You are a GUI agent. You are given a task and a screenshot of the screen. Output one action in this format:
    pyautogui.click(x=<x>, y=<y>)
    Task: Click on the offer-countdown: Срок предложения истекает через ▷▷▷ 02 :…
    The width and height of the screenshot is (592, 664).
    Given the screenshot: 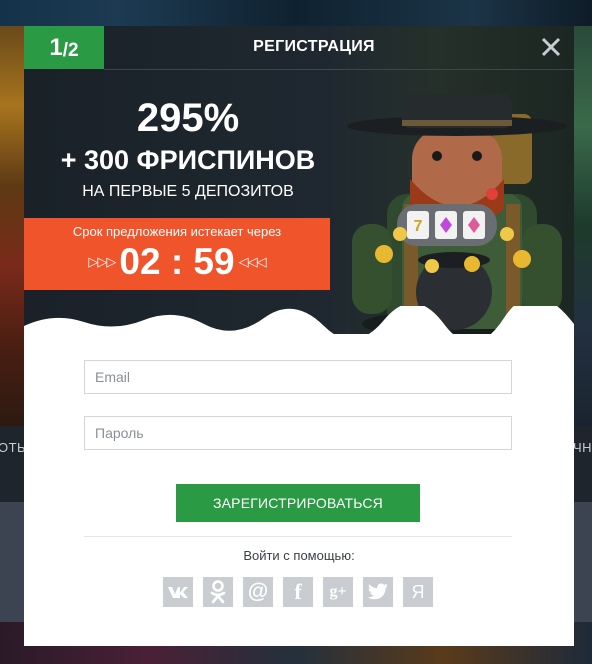 What is the action you would take?
    pyautogui.click(x=177, y=254)
    